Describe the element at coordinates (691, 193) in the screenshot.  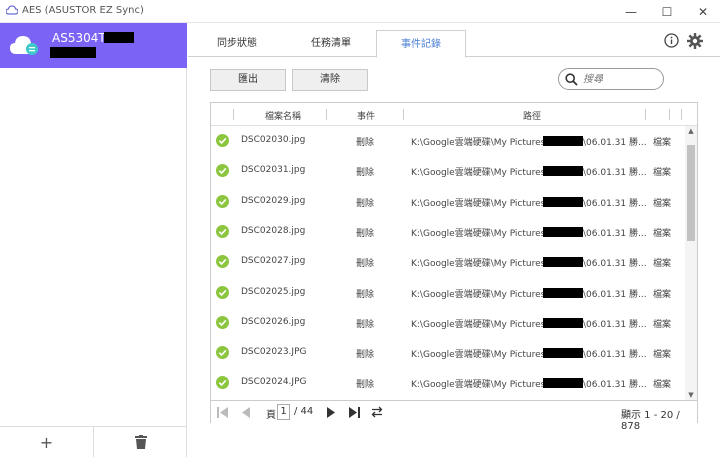
I see `scrollbar-thumb` at that location.